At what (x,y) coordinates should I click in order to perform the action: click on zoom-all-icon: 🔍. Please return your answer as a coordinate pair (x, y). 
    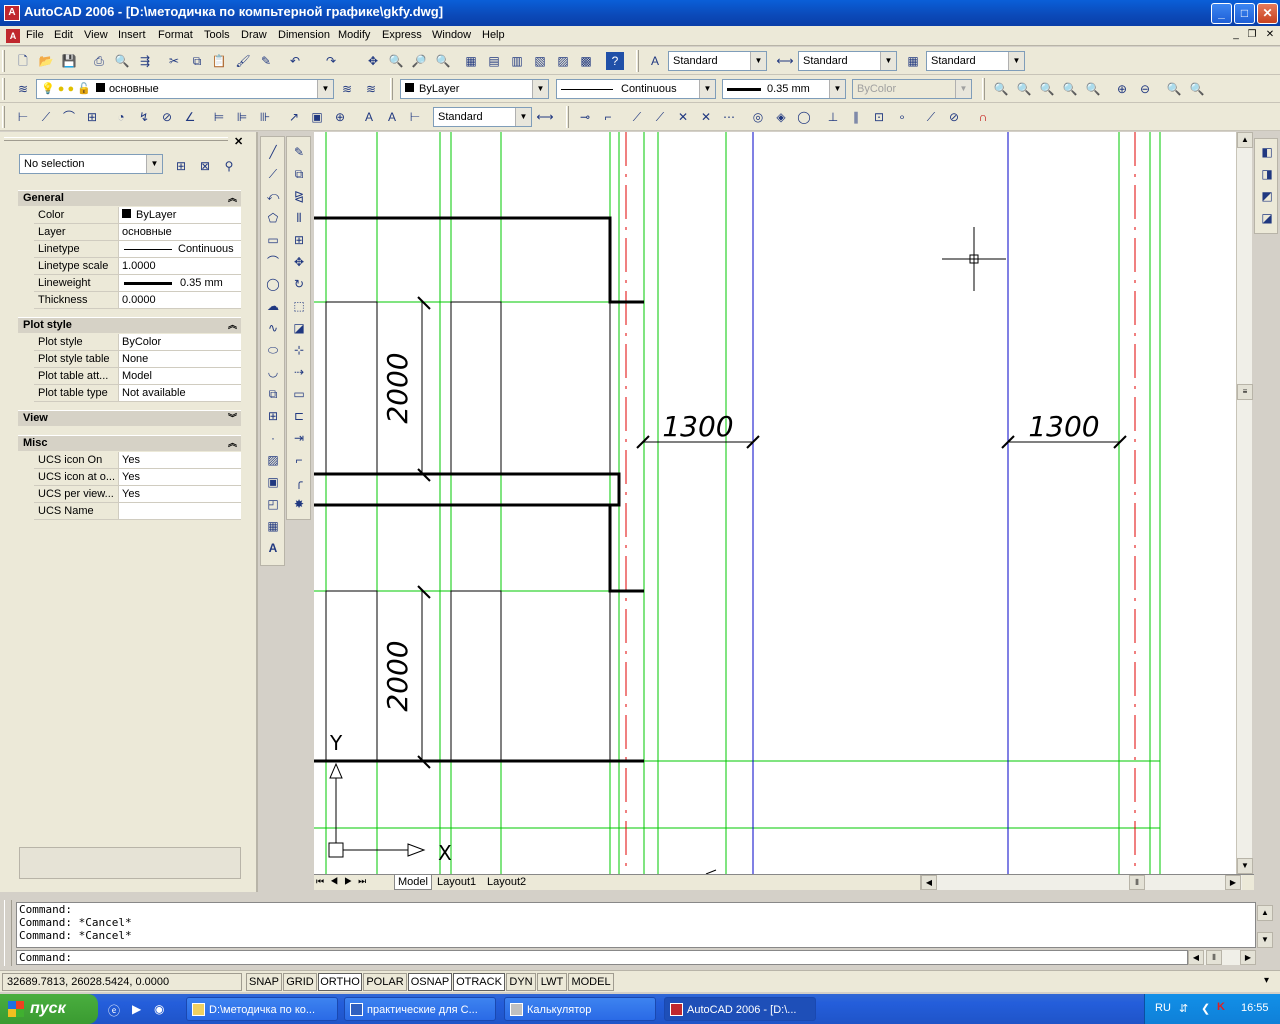
    Looking at the image, I should click on (1174, 89).